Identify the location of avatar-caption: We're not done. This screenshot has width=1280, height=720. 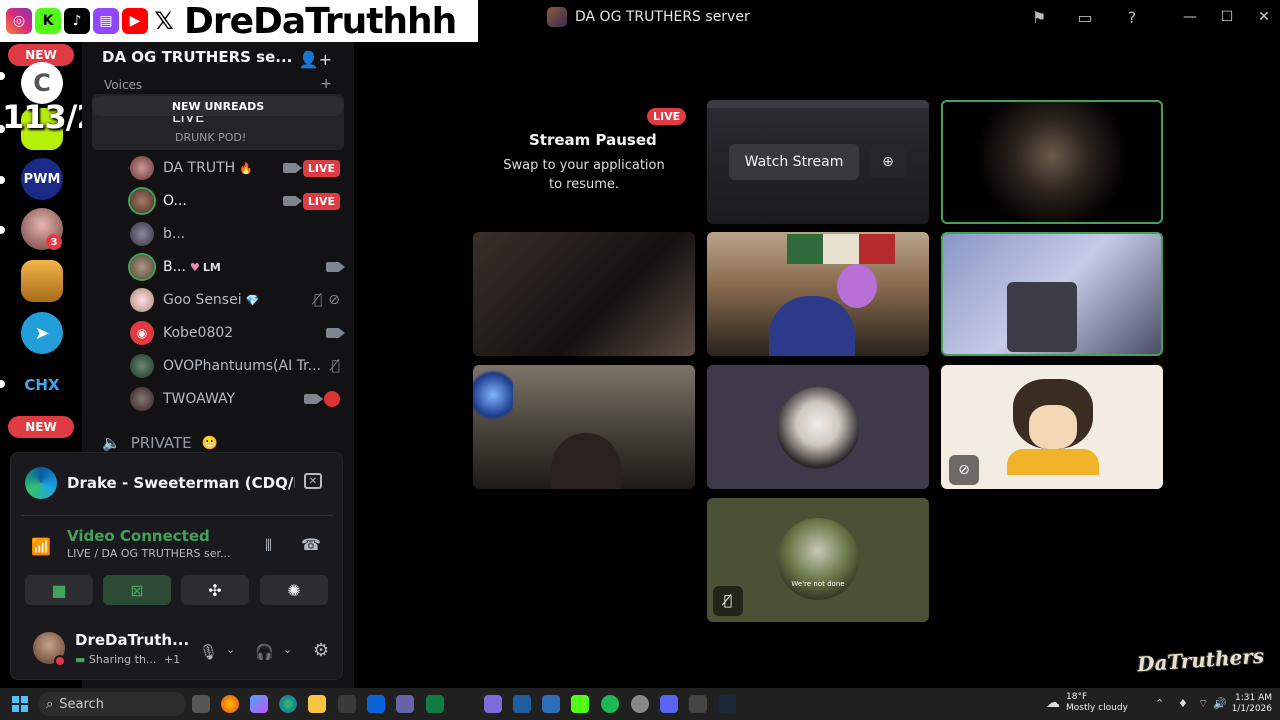
(818, 584).